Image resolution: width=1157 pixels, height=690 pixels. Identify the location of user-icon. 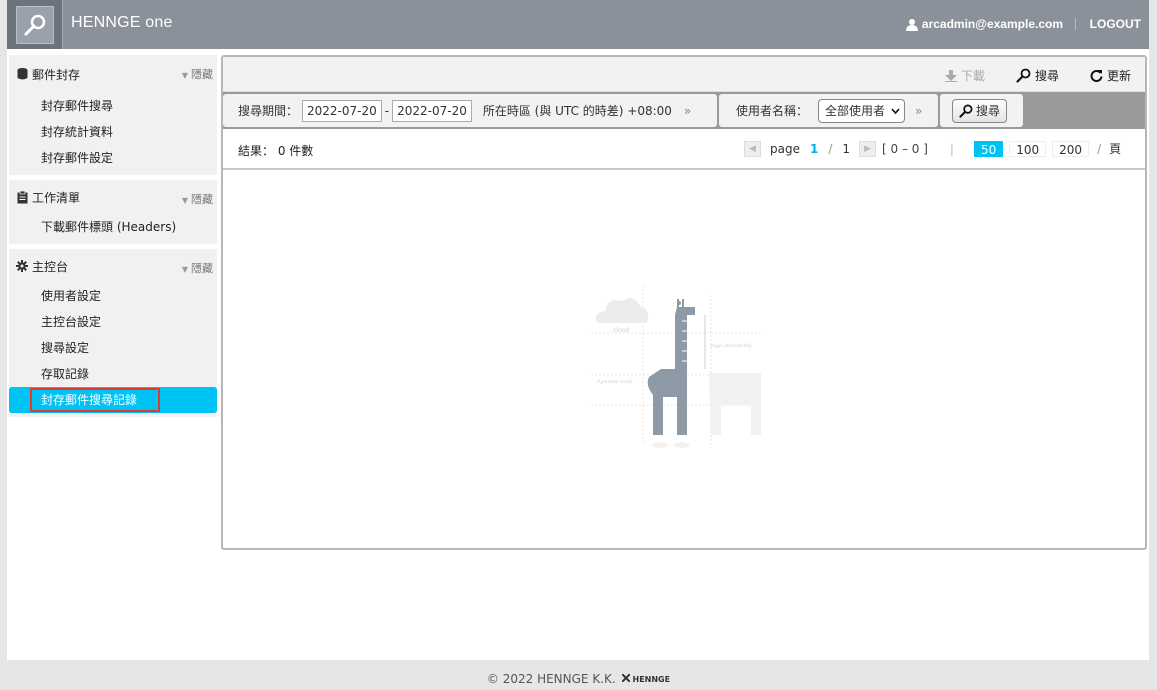
(911, 24).